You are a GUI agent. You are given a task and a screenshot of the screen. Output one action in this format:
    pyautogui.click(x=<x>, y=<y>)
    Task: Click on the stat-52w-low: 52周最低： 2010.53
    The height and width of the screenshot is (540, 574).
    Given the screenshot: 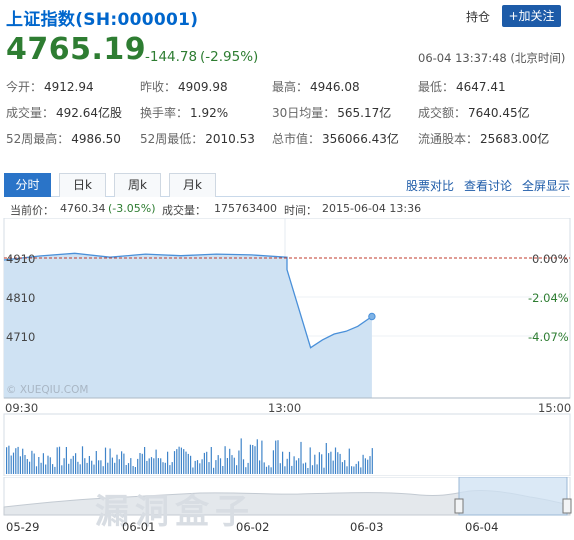 What is the action you would take?
    pyautogui.click(x=197, y=138)
    